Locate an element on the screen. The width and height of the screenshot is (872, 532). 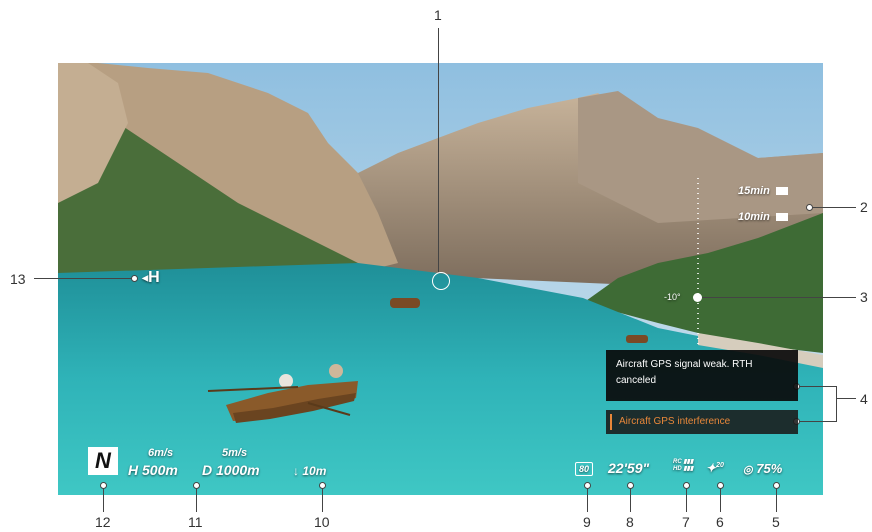
satellite-icon: ✦ is located at coordinates (711, 468).